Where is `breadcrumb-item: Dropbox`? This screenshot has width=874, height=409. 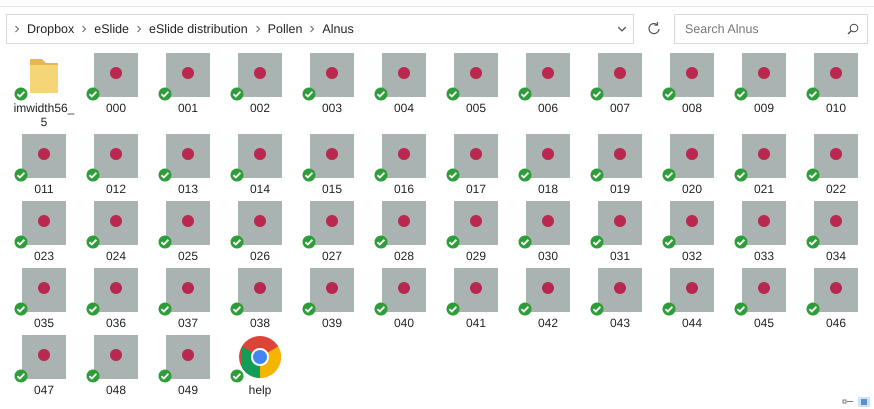
breadcrumb-item: Dropbox is located at coordinates (50, 29).